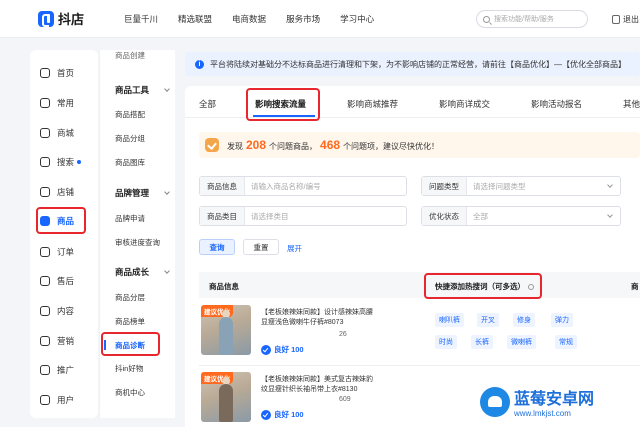 The width and height of the screenshot is (640, 427). I want to click on search-input: 搜索功能/帮助/服务, so click(532, 19).